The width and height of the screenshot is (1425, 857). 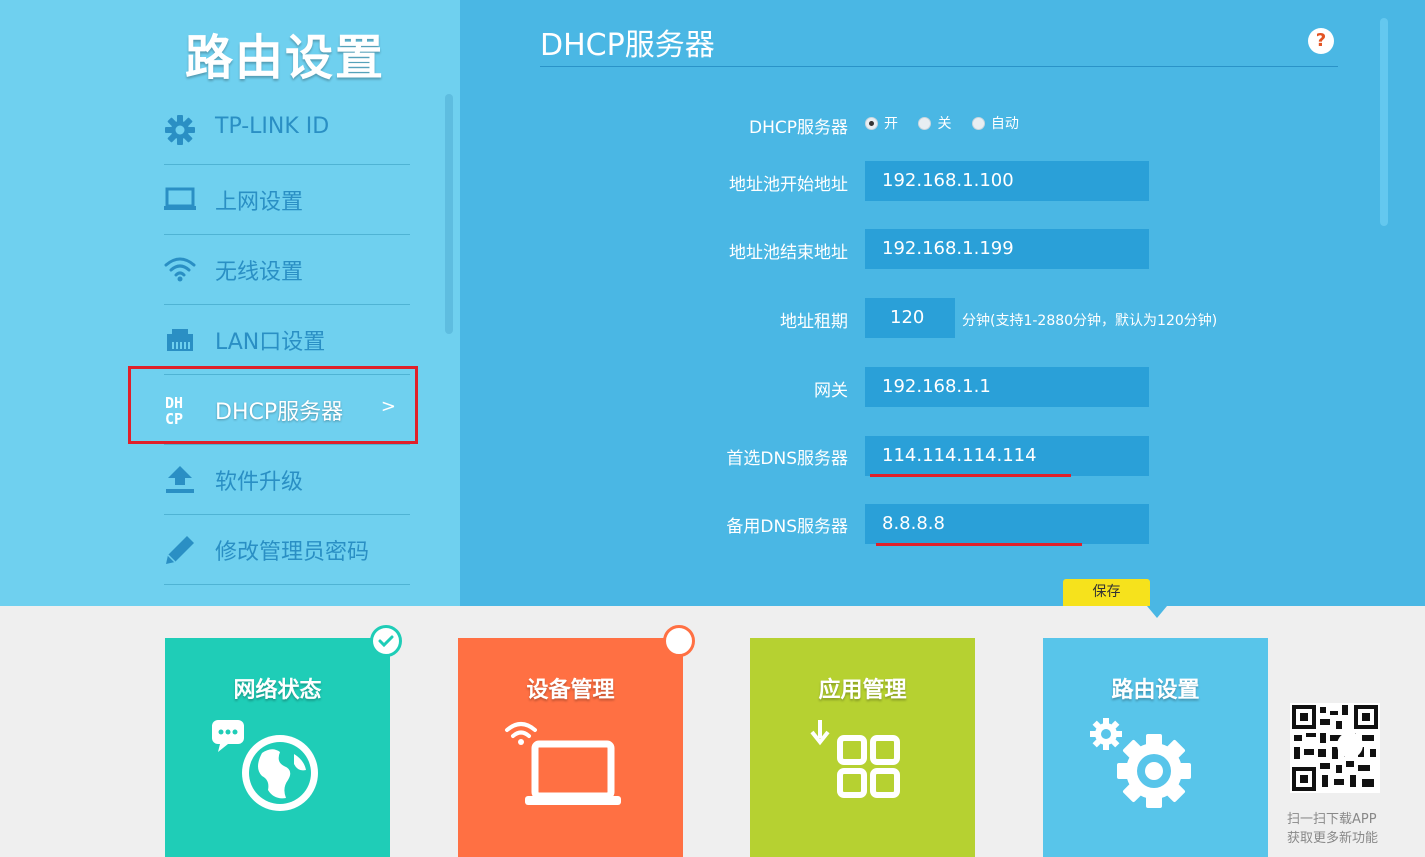 What do you see at coordinates (180, 479) in the screenshot?
I see `upload-icon` at bounding box center [180, 479].